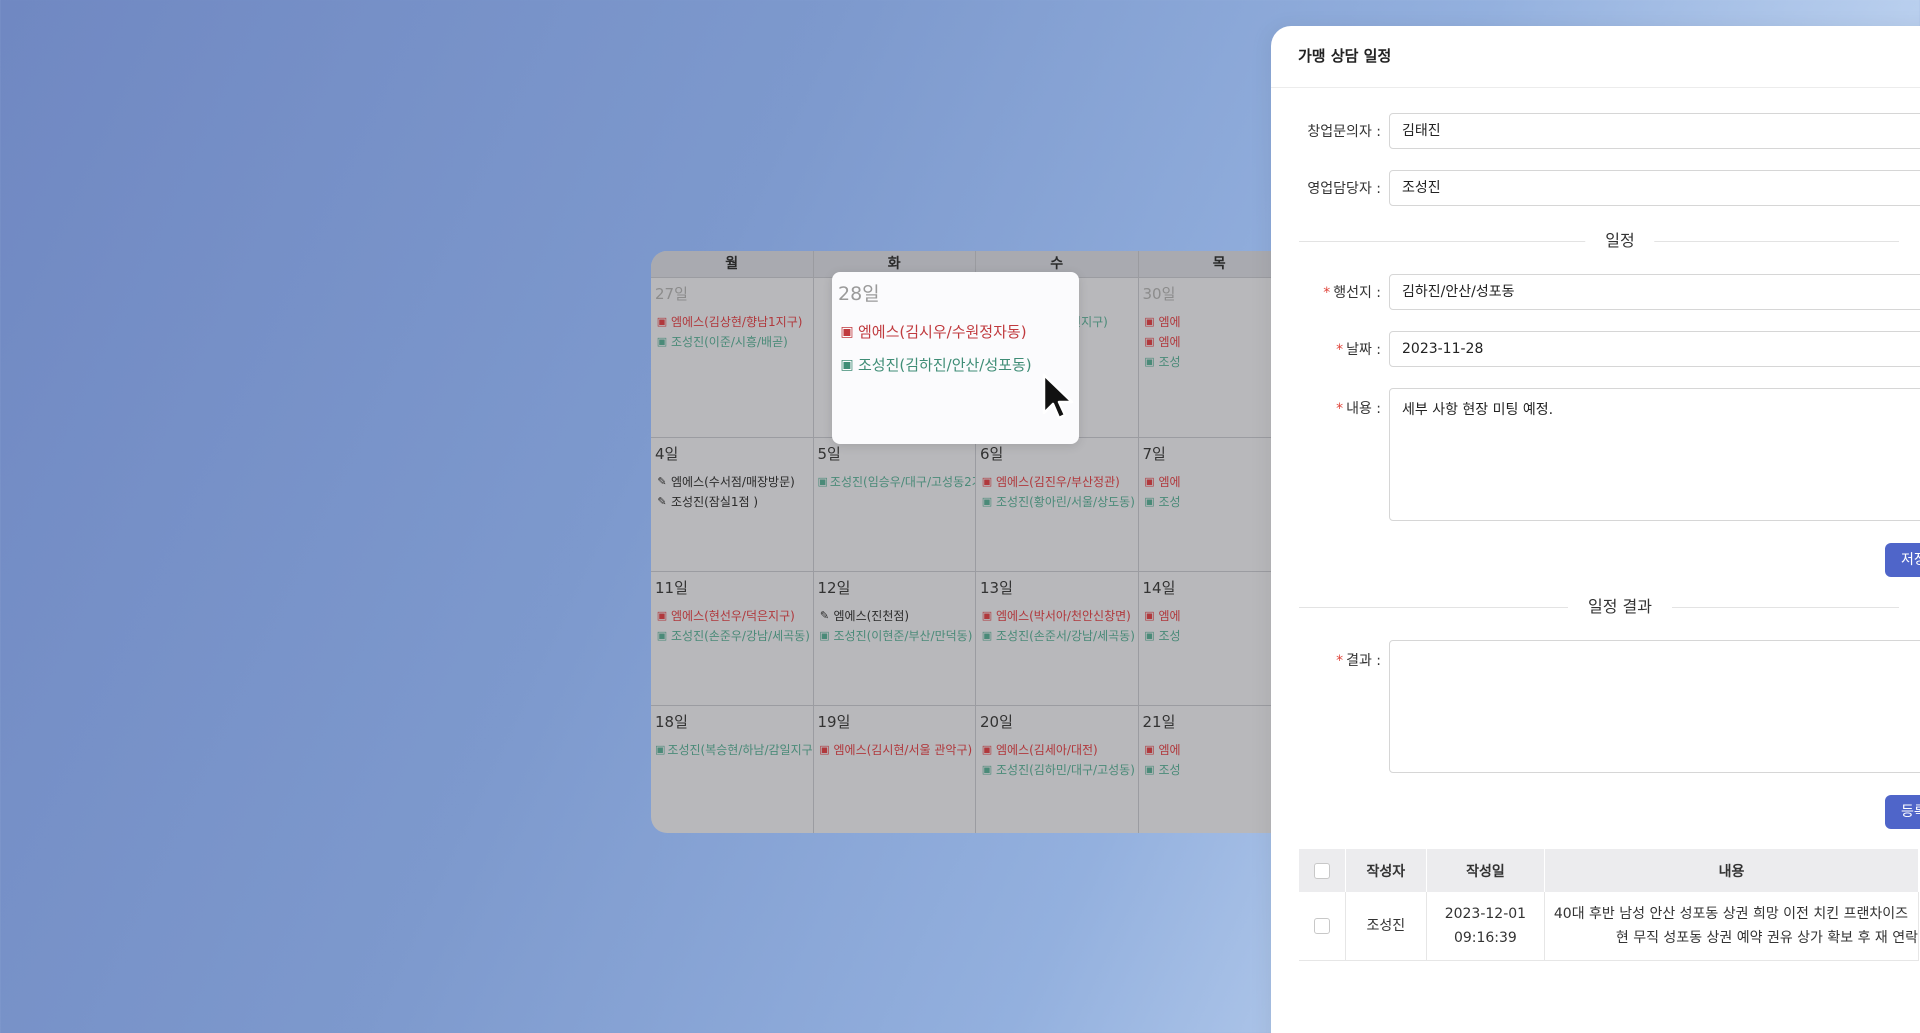 This screenshot has width=1920, height=1033. I want to click on calendar-event: ▣ 조성진(손준우/강남/세곡동), so click(734, 636).